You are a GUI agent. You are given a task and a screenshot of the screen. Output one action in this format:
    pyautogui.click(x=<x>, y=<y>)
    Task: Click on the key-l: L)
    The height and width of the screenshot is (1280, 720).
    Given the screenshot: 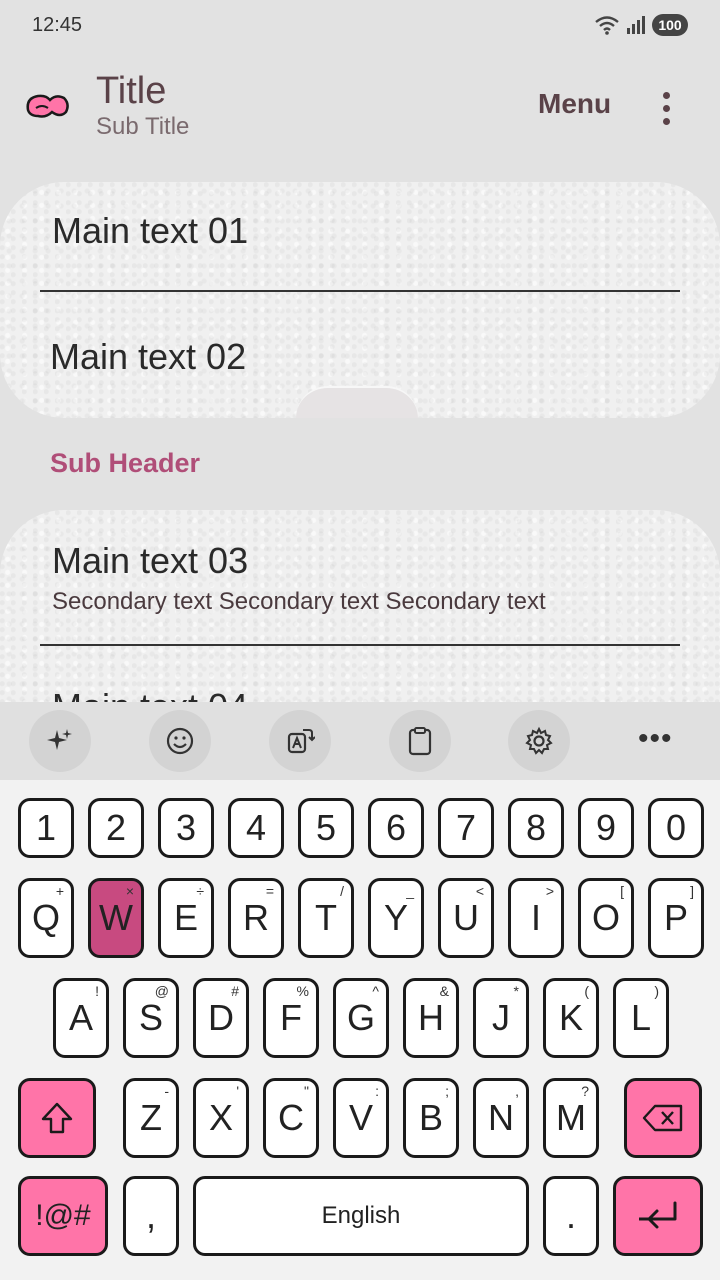 What is the action you would take?
    pyautogui.click(x=641, y=1018)
    